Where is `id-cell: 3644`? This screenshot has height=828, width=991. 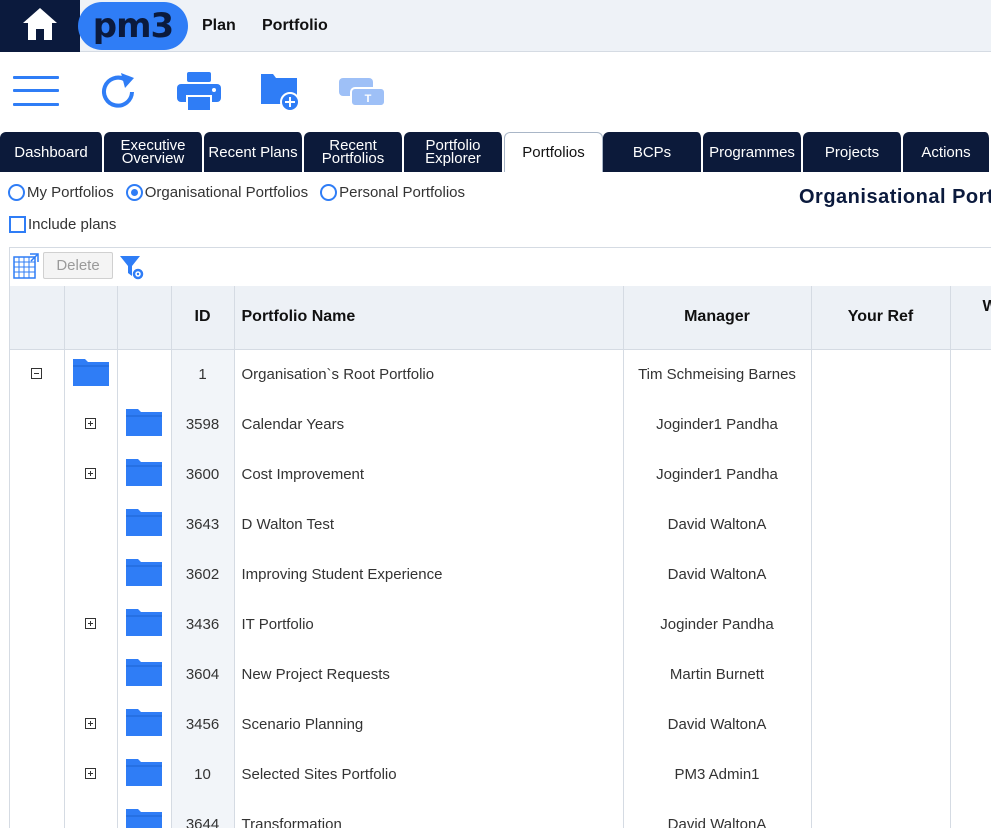 id-cell: 3644 is located at coordinates (203, 813).